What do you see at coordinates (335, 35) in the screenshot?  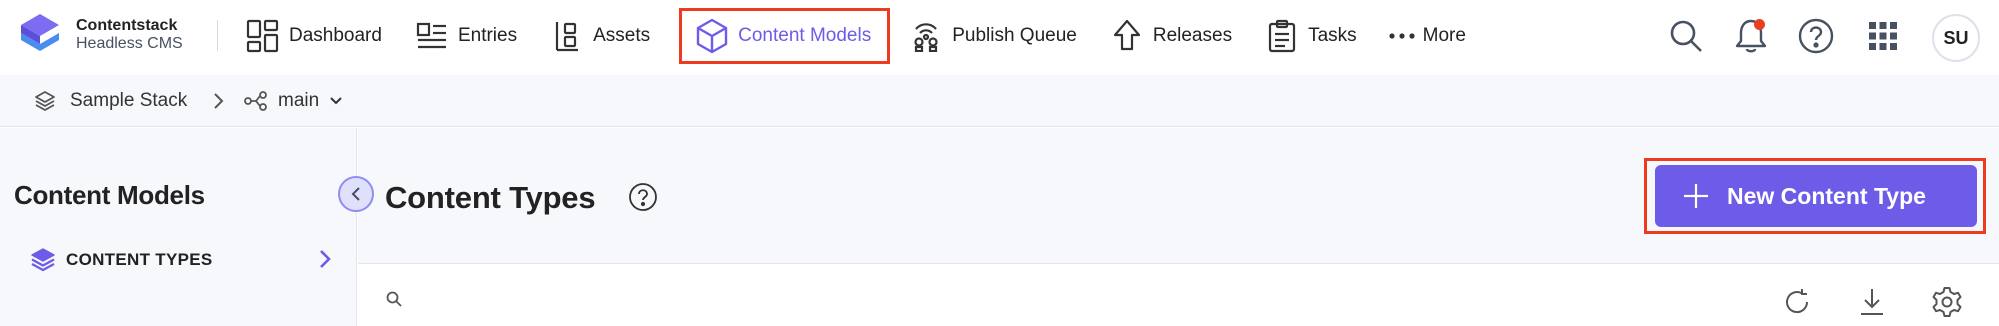 I see `nav-label: Dashboard` at bounding box center [335, 35].